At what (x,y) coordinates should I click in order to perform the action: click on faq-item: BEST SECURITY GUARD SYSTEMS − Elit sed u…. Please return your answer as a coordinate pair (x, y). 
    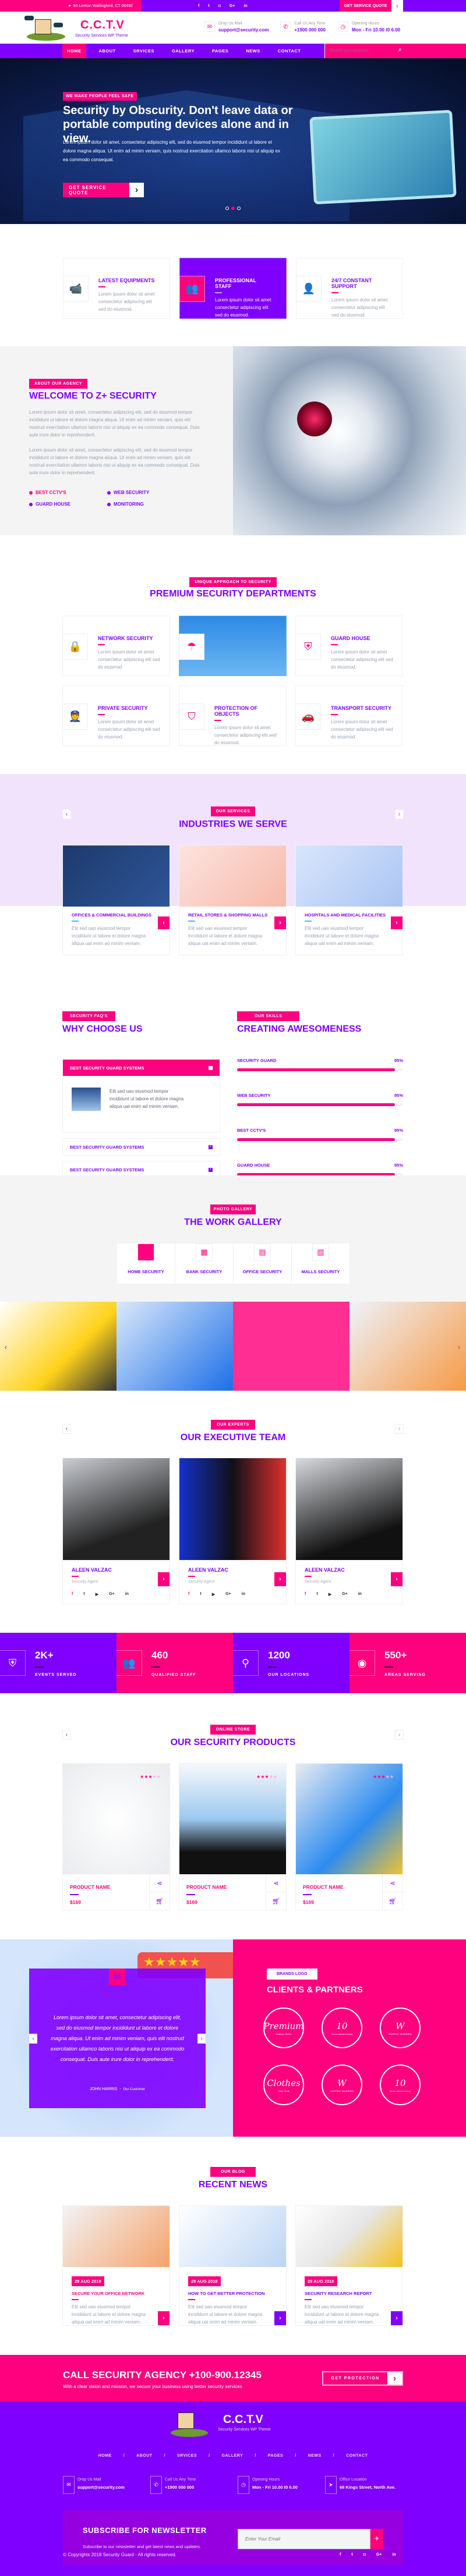
    Looking at the image, I should click on (141, 1096).